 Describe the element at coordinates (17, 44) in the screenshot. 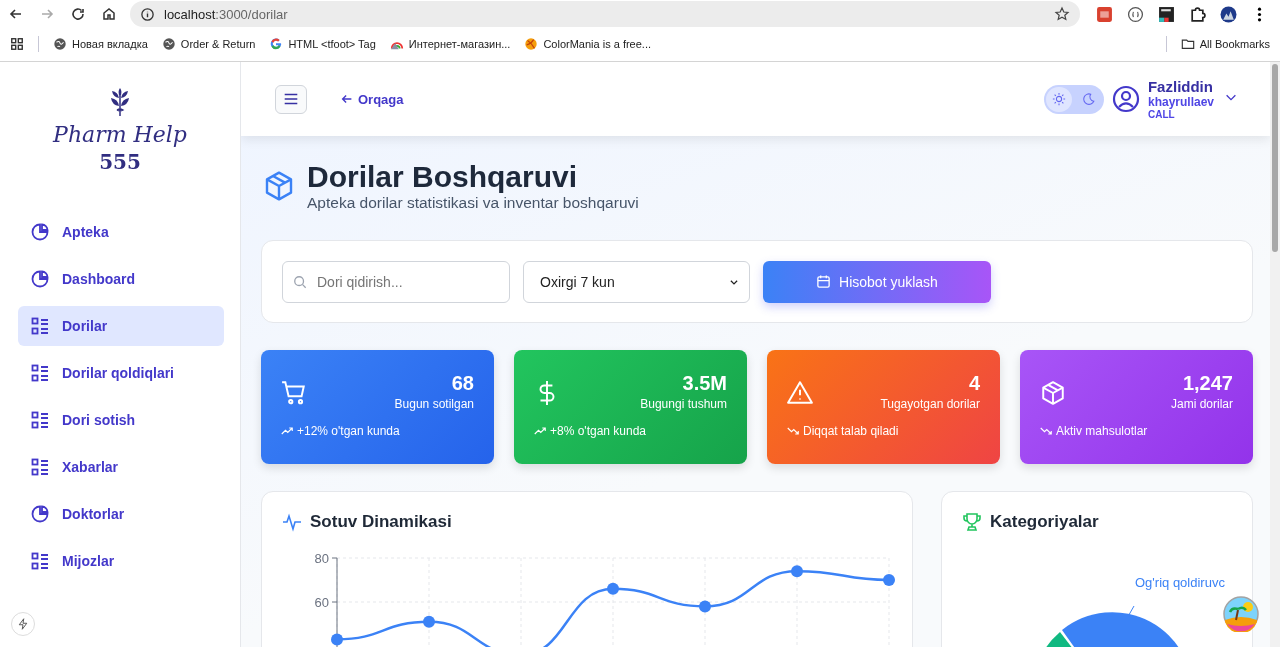

I see `apps-icon` at that location.